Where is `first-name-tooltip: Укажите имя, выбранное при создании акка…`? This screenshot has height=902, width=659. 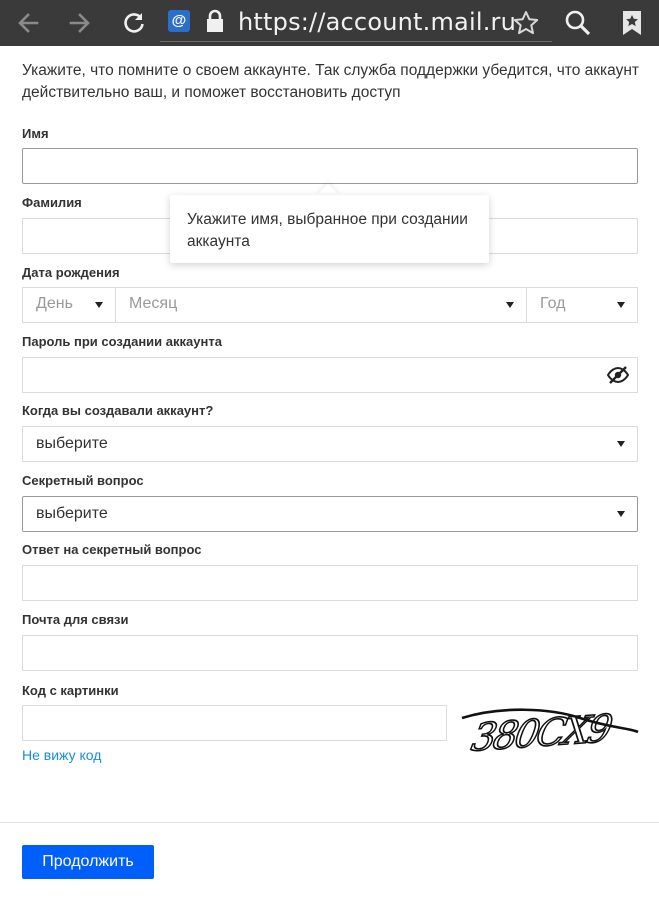
first-name-tooltip: Укажите имя, выбранное при создании акка… is located at coordinates (329, 229).